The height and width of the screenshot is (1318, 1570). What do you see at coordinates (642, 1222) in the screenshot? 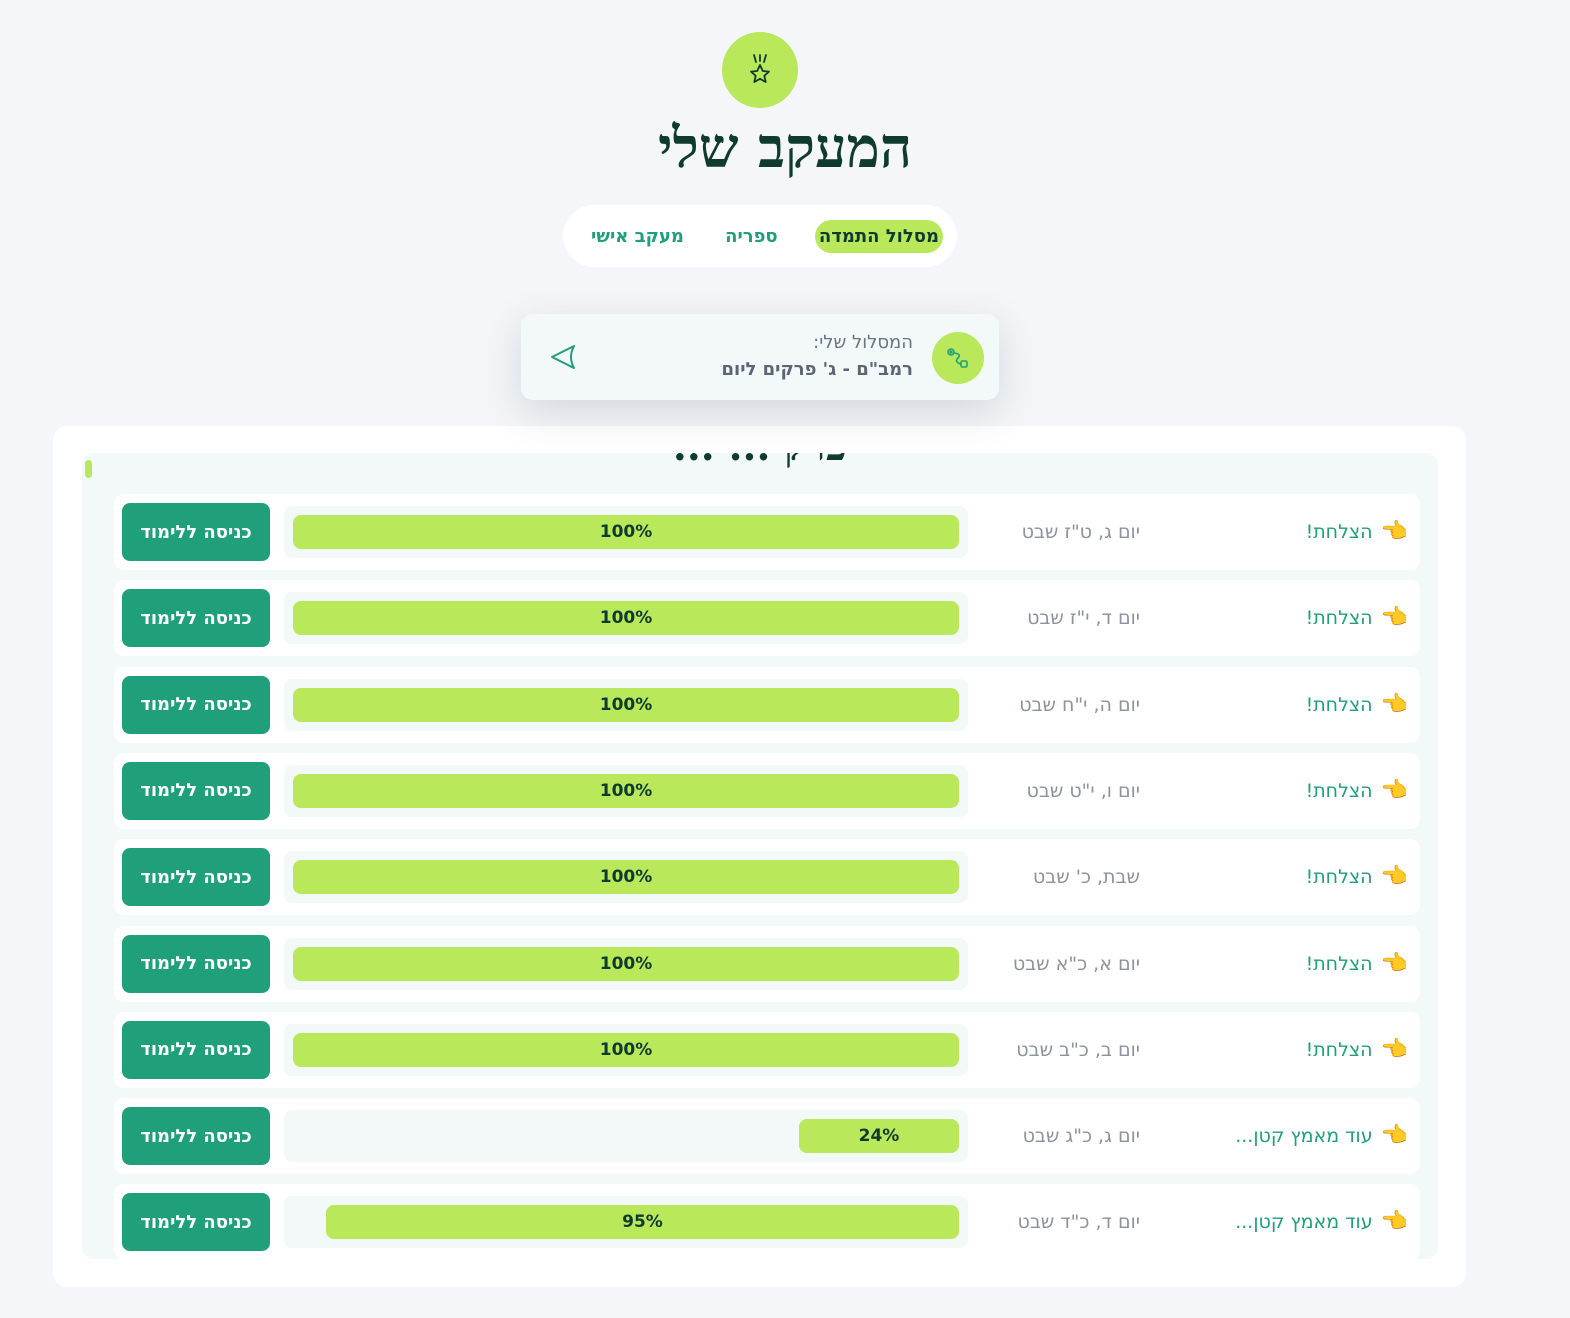
I see `progress-fill: 95%` at bounding box center [642, 1222].